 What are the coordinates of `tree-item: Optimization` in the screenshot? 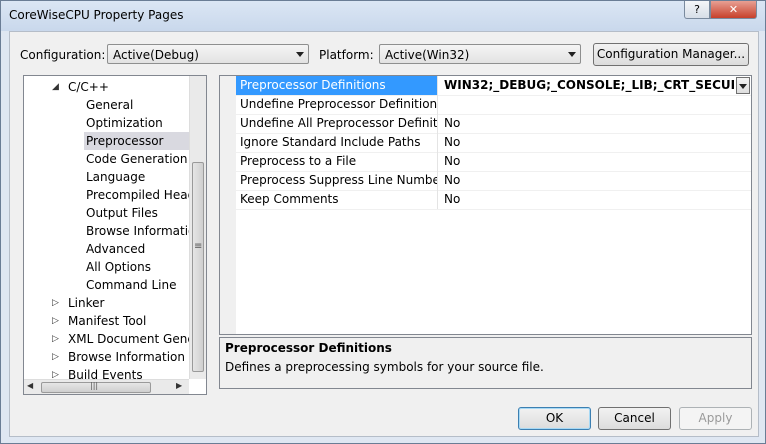 It's located at (136, 123).